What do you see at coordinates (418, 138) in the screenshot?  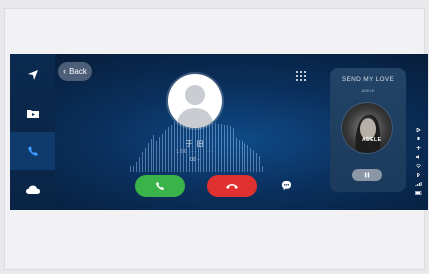 I see `mic-icon` at bounding box center [418, 138].